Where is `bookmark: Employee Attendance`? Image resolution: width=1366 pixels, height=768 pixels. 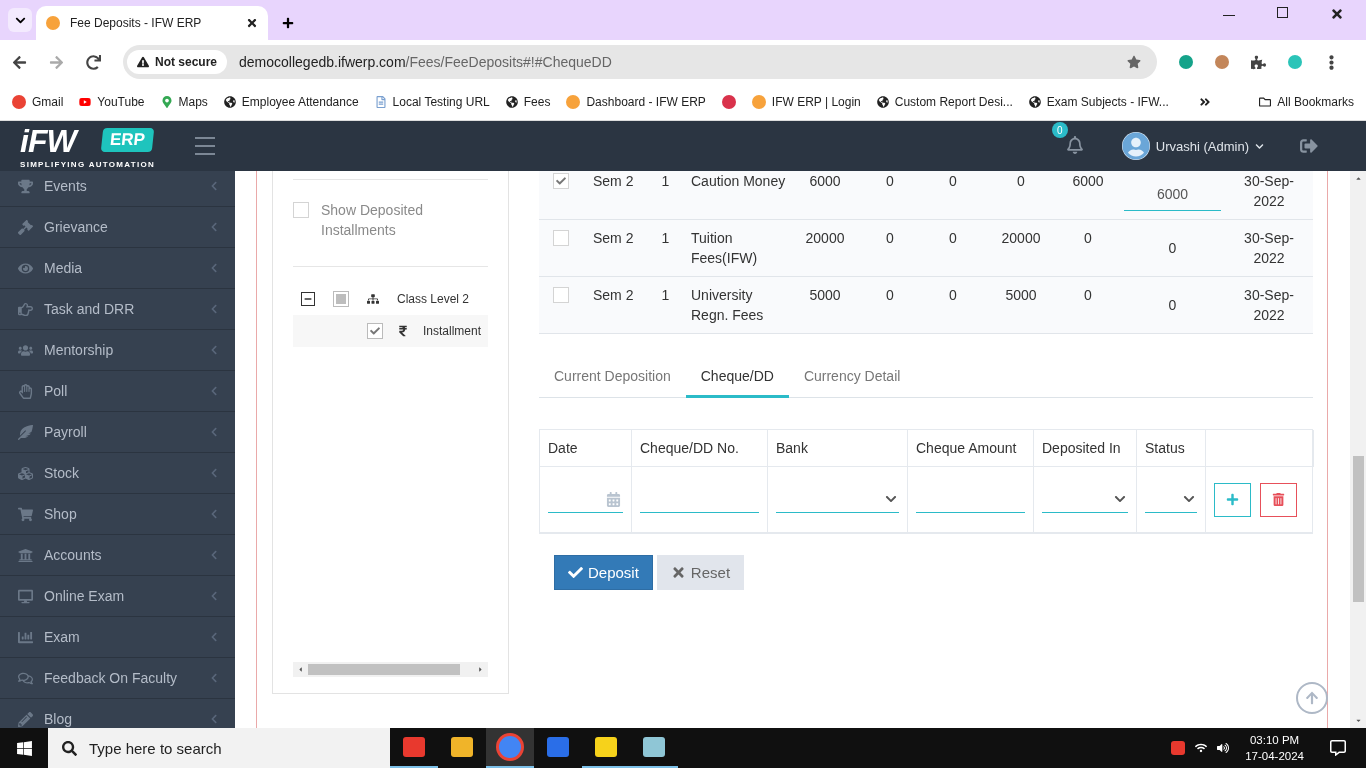
bookmark: Employee Attendance is located at coordinates (291, 102).